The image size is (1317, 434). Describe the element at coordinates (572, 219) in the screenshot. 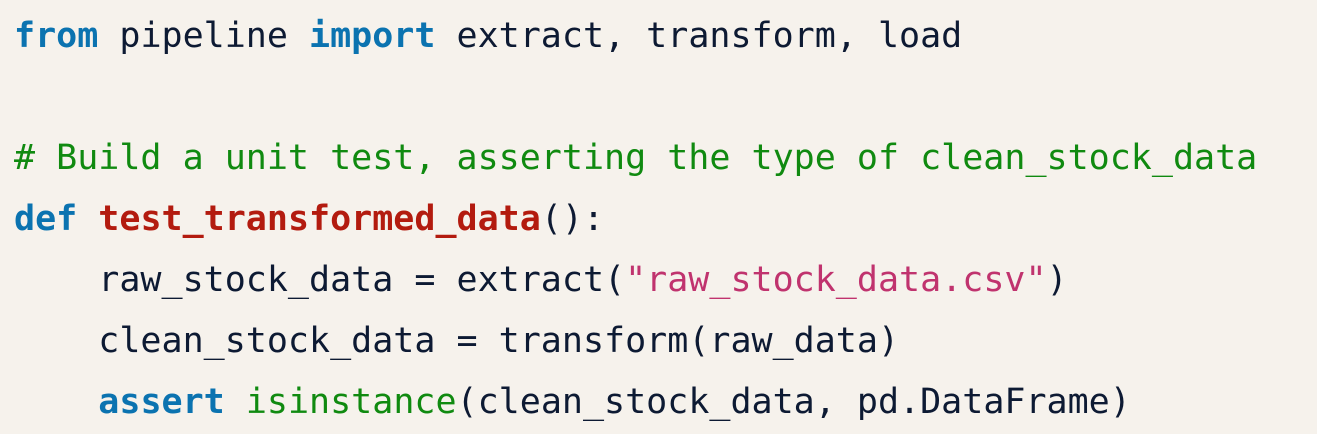

I see `code-token-plain: ():` at that location.